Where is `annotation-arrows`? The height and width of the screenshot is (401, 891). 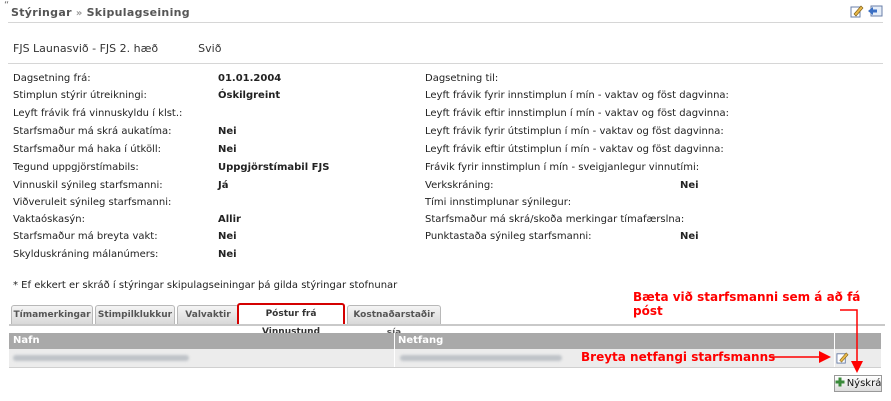
annotation-arrows is located at coordinates (816, 341).